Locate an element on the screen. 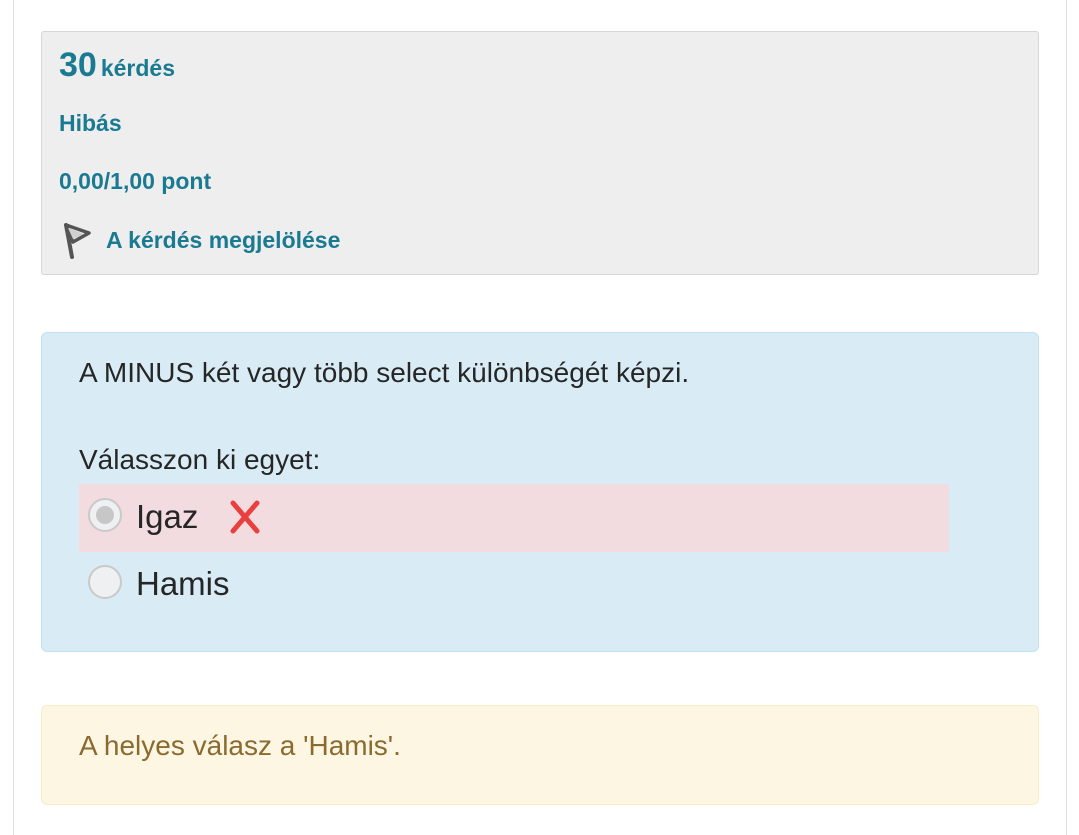 This screenshot has height=835, width=1079. question-state: Hibás is located at coordinates (90, 123).